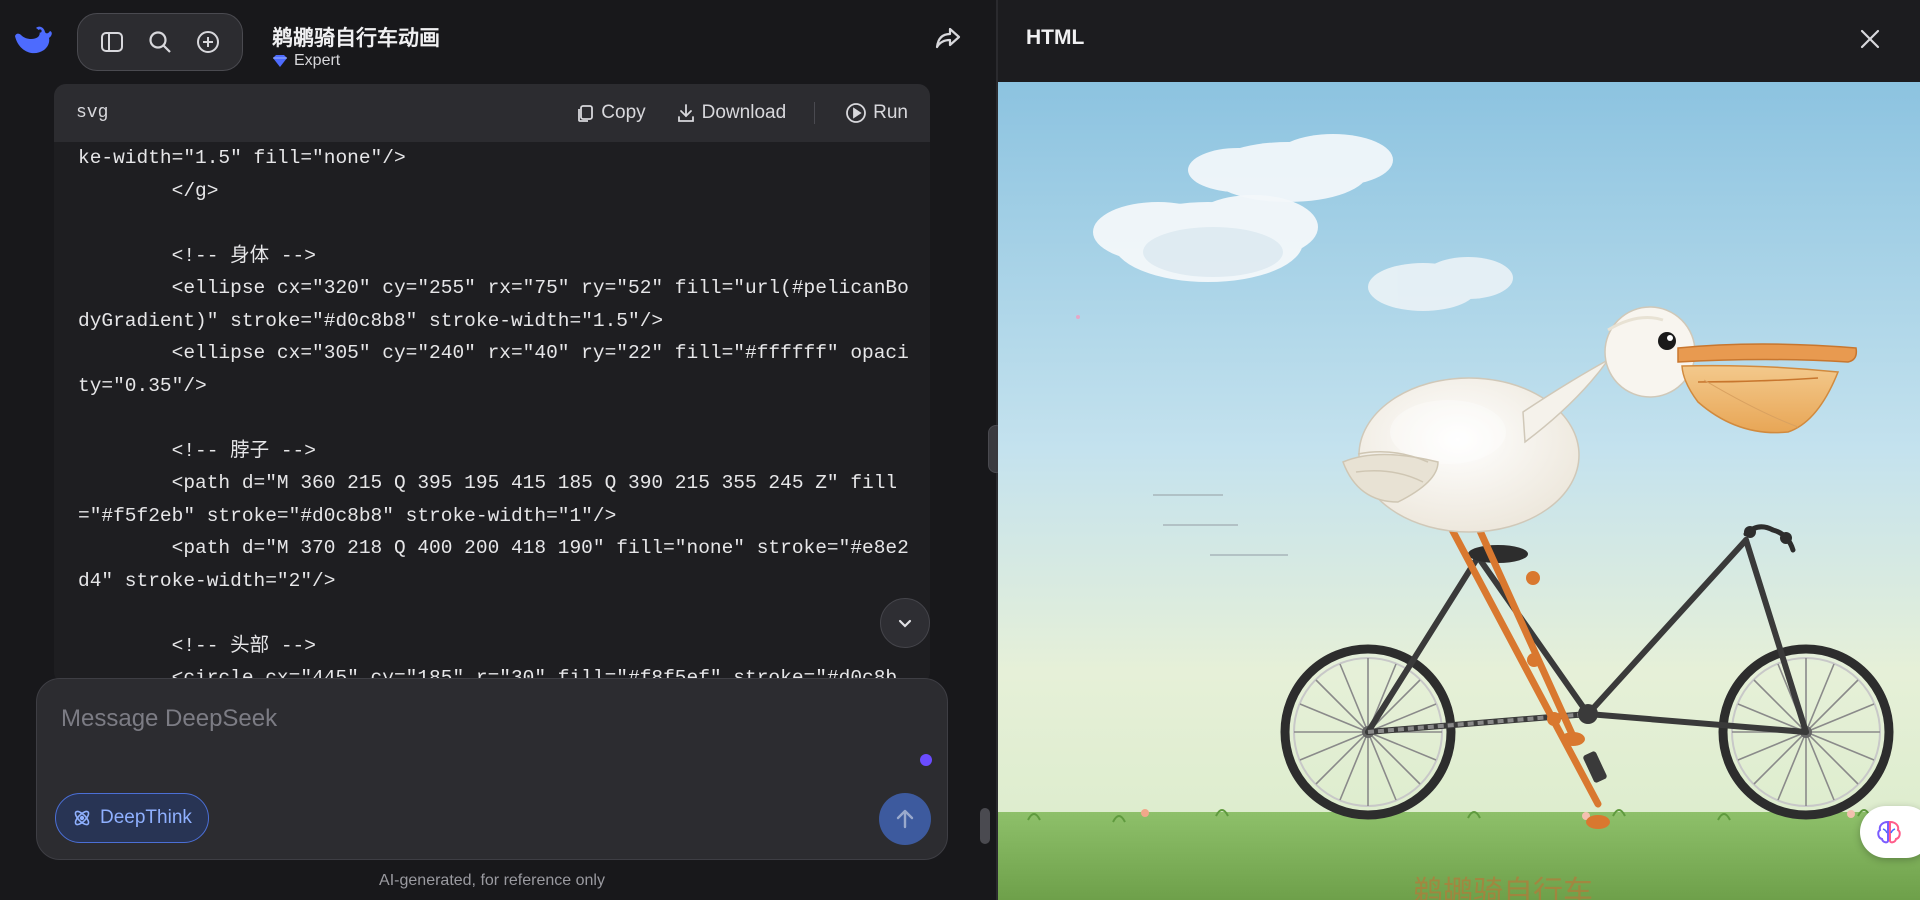 The width and height of the screenshot is (1920, 900). Describe the element at coordinates (142, 385) in the screenshot. I see `code-line: ty="0.35"/>` at that location.